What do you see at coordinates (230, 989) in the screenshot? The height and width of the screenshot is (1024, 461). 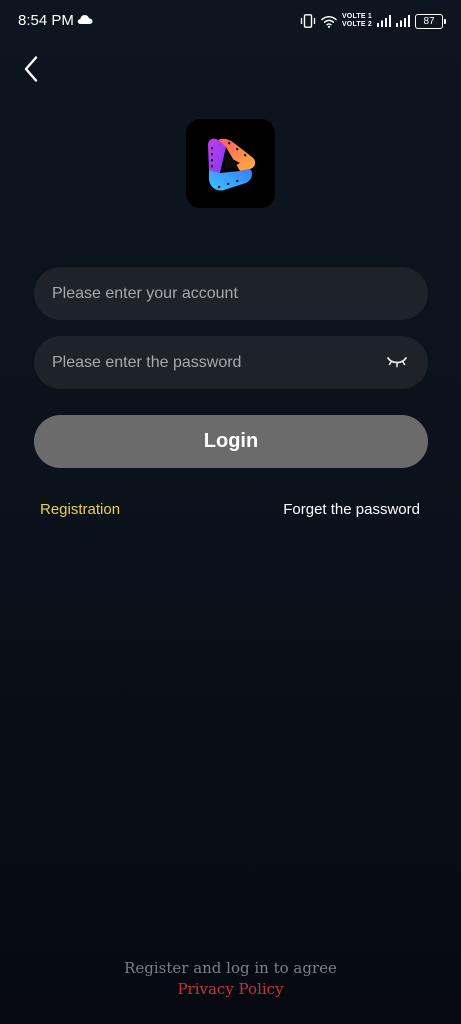 I see `privacy-policy-link: Privacy Policy` at bounding box center [230, 989].